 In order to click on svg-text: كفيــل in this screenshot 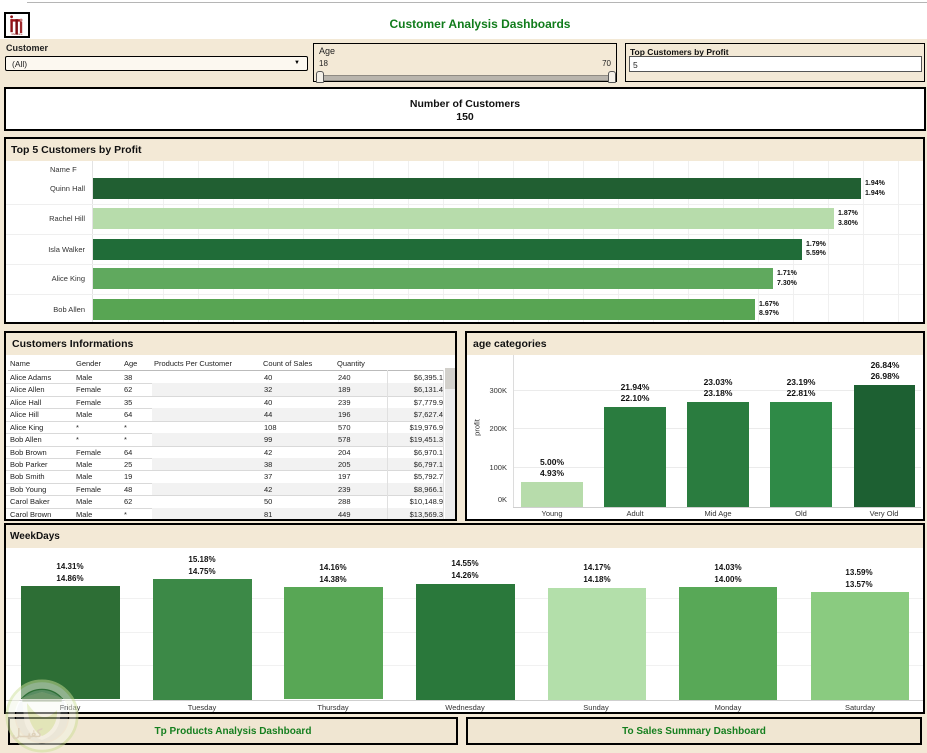, I will do `click(27, 733)`.